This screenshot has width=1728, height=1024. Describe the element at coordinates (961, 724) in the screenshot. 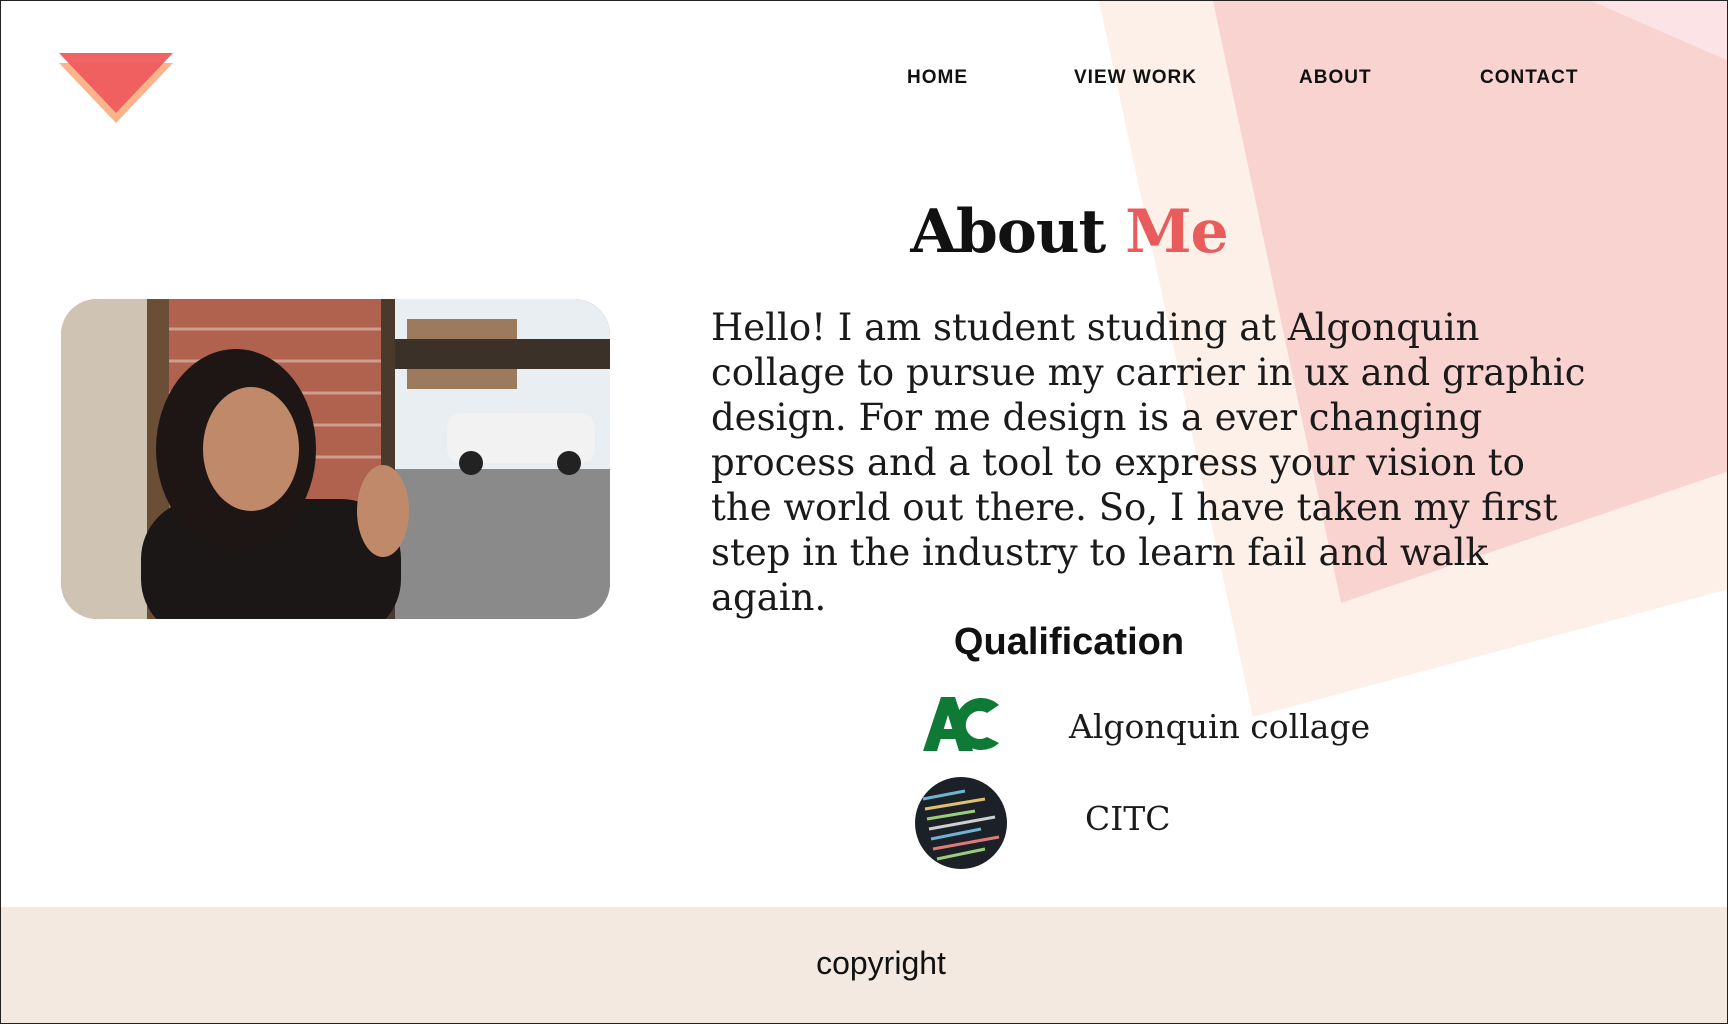

I see `algonquin-college-logo` at that location.